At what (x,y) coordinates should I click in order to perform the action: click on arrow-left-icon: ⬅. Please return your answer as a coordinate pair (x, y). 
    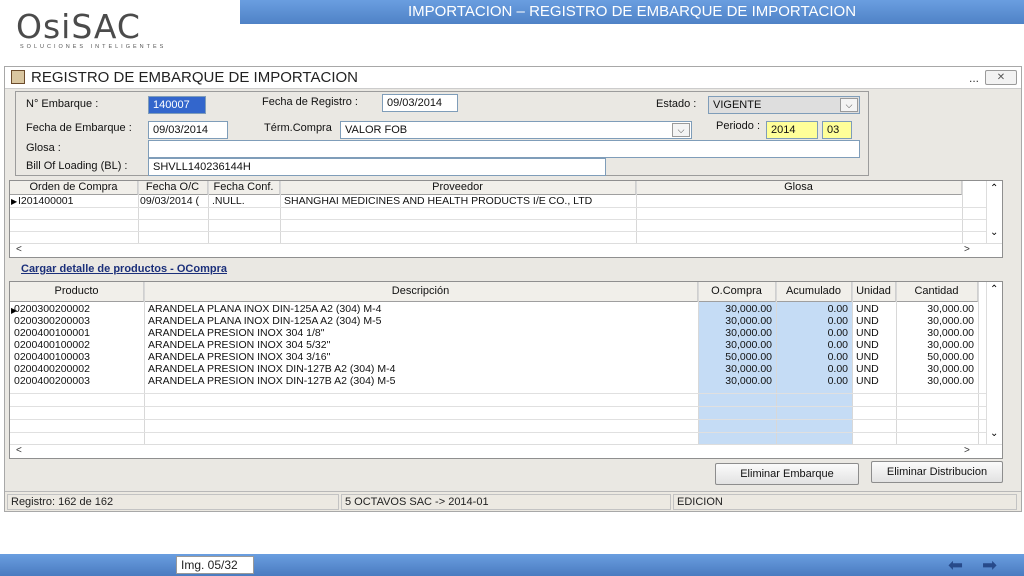
    Looking at the image, I should click on (955, 565).